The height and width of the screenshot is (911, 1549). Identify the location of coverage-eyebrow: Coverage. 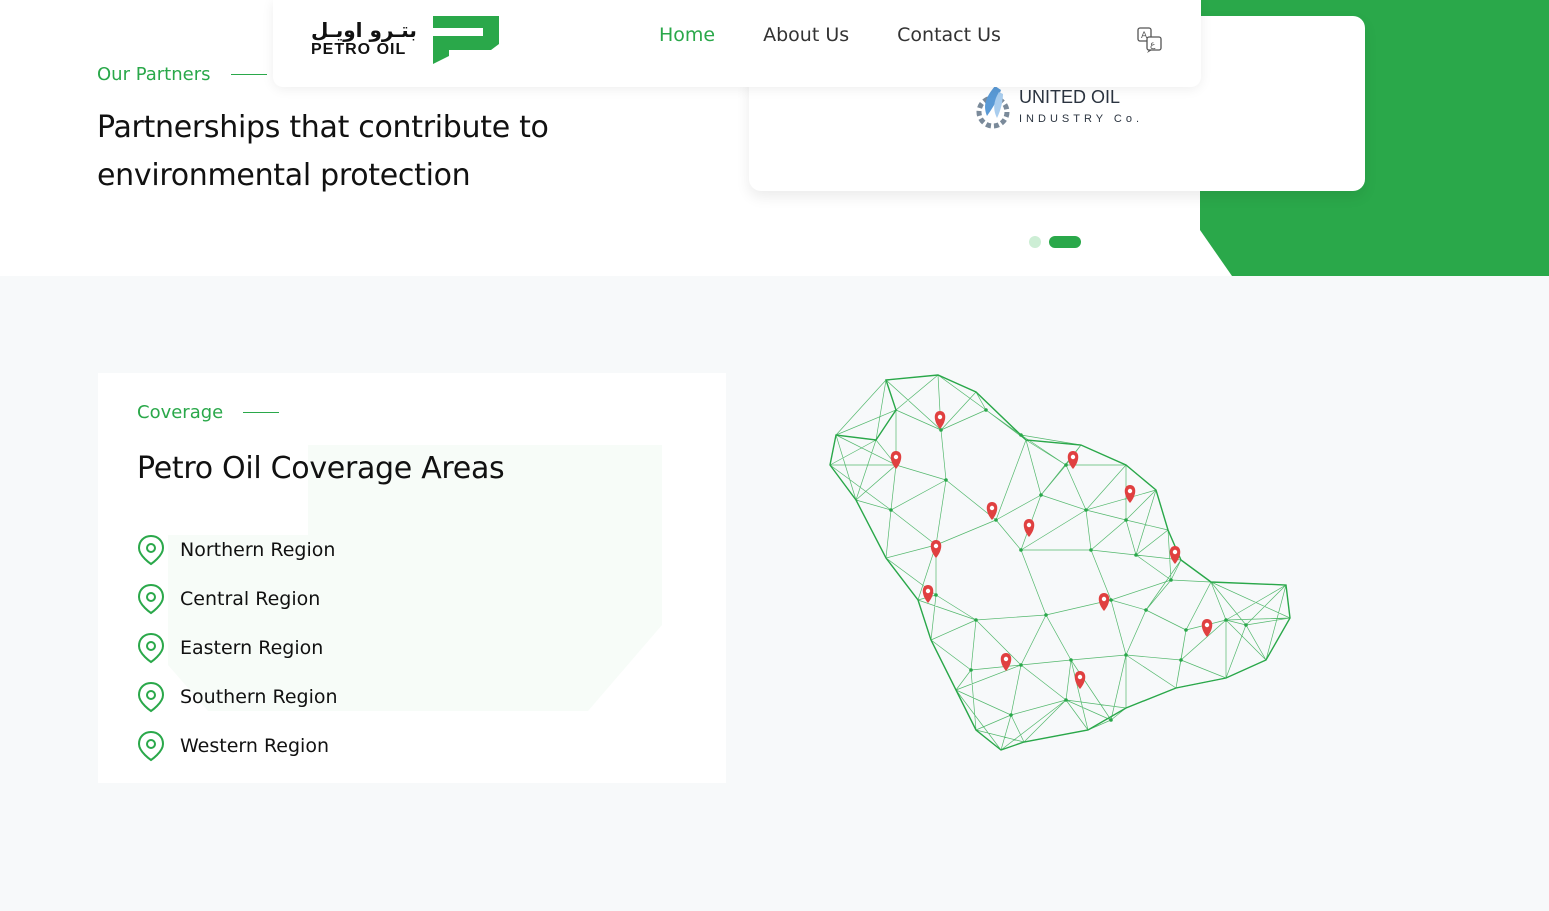
(208, 412).